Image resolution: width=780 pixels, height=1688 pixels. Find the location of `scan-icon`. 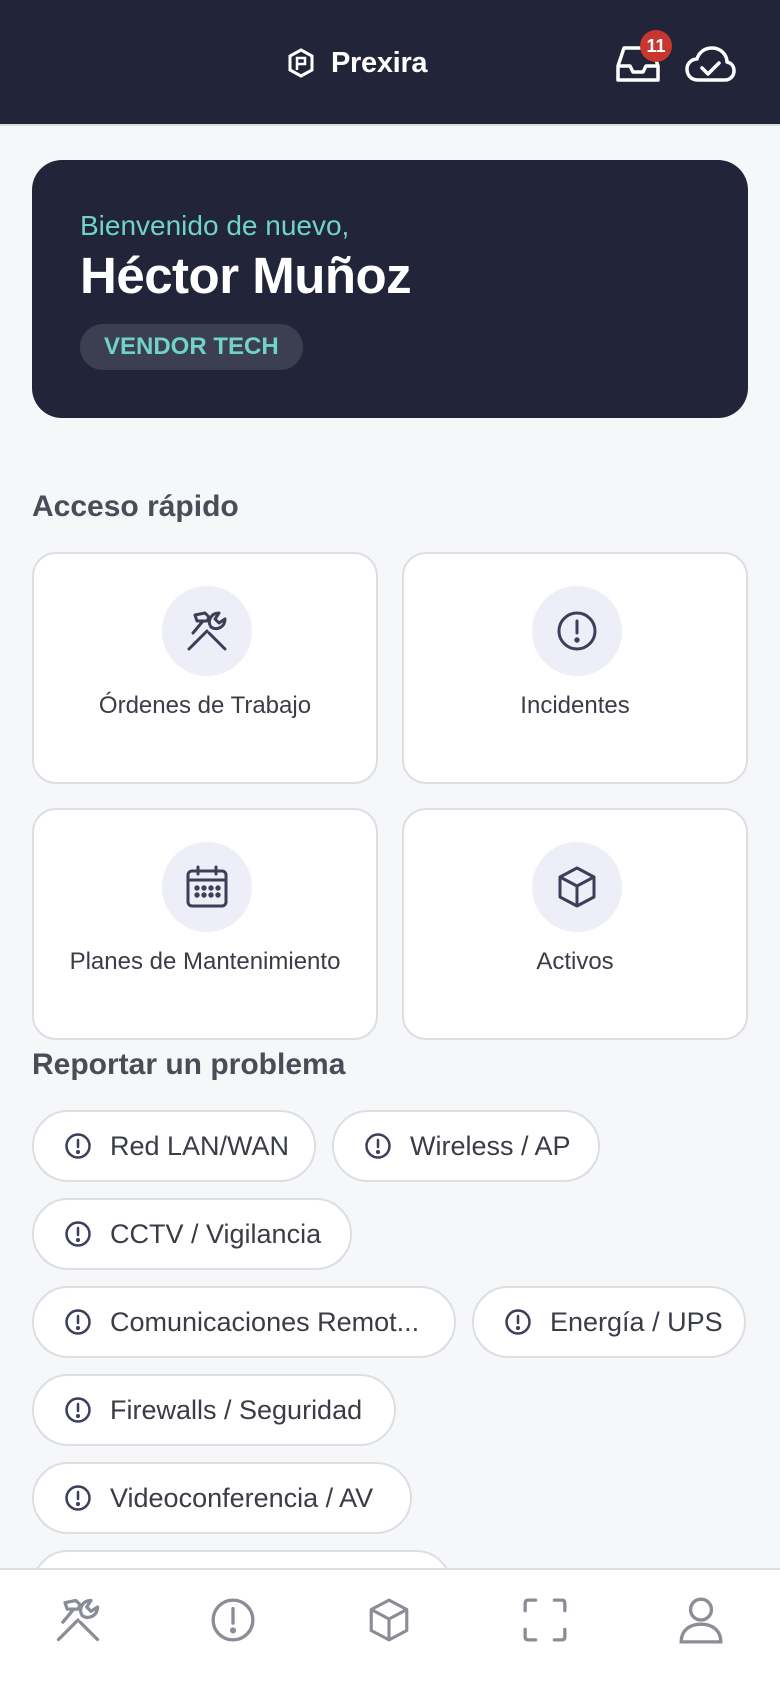

scan-icon is located at coordinates (545, 1620).